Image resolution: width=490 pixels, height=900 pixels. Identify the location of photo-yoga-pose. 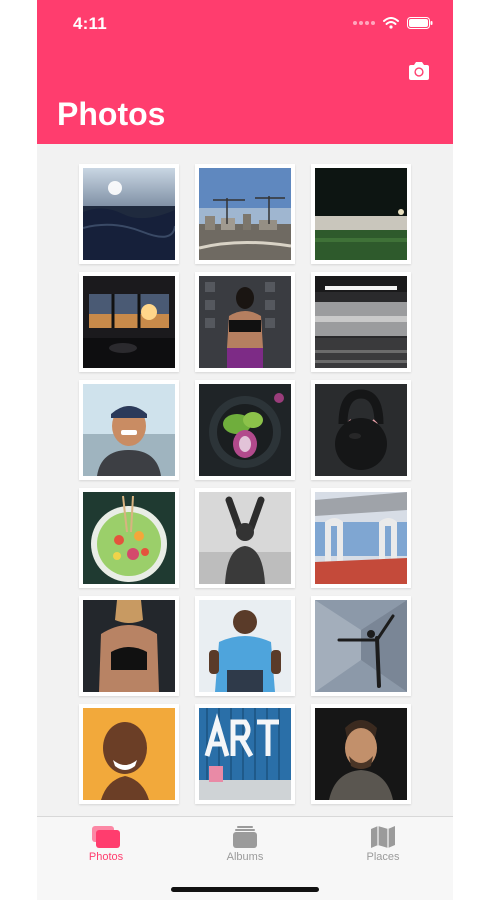
(361, 646).